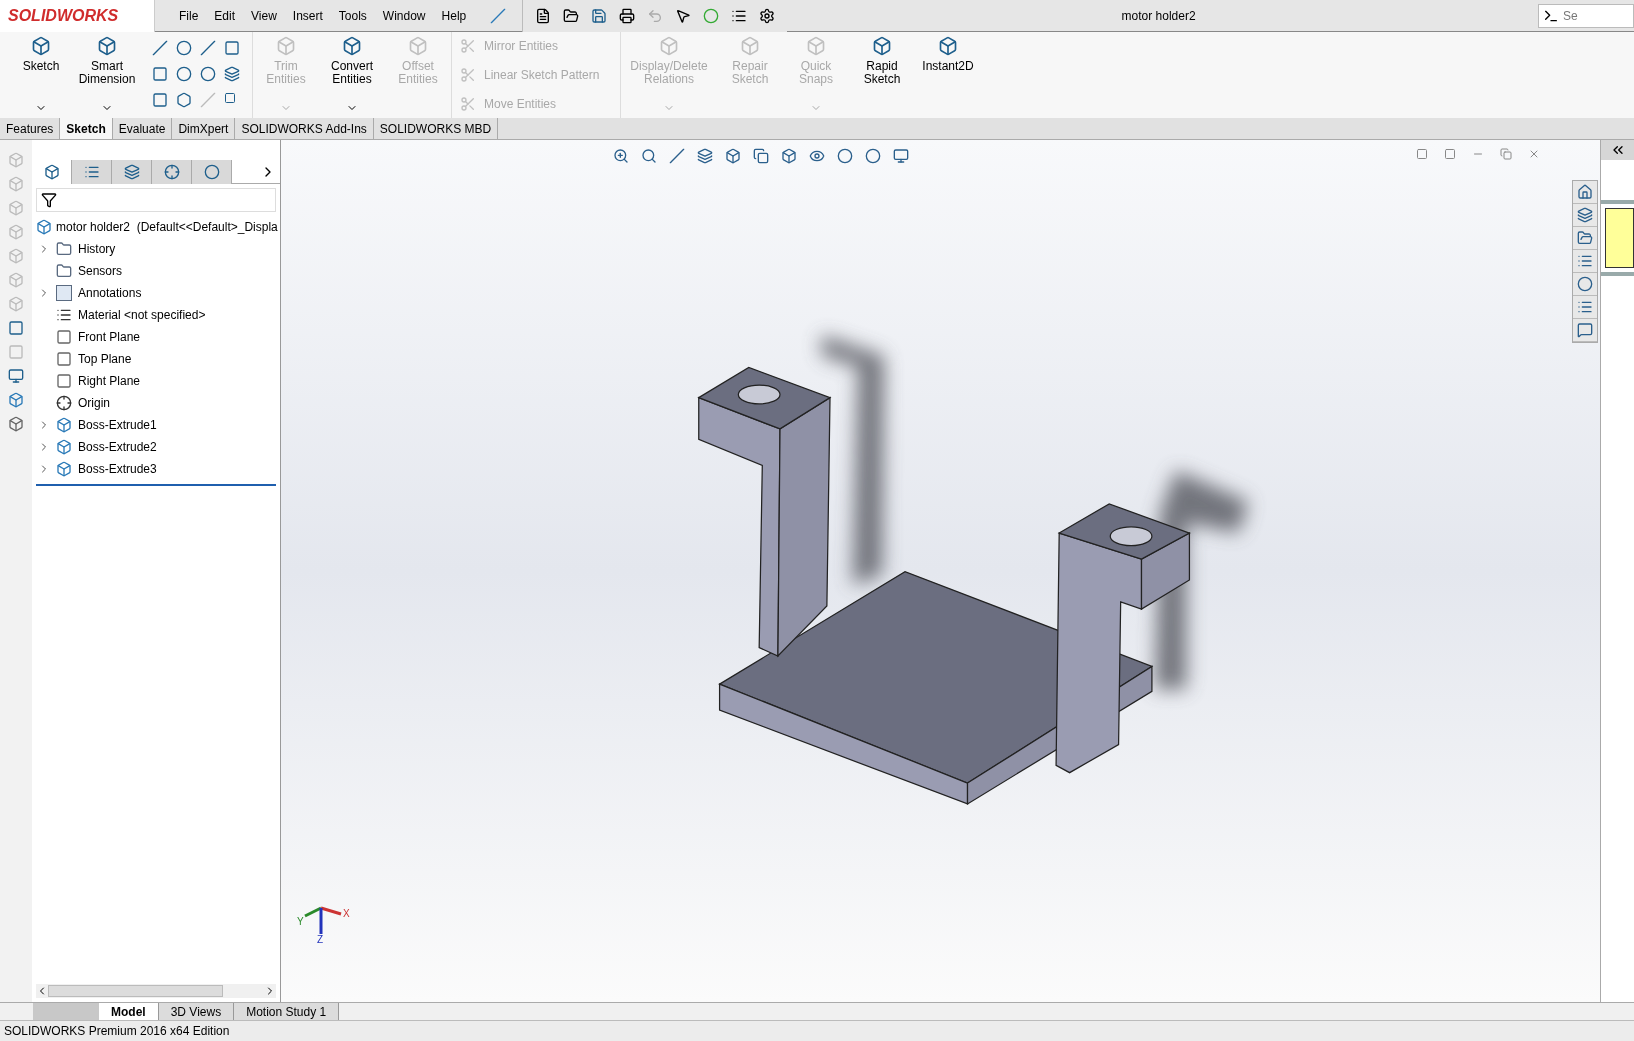 The image size is (1634, 1041). Describe the element at coordinates (352, 15) in the screenshot. I see `menu-item: Tools` at that location.